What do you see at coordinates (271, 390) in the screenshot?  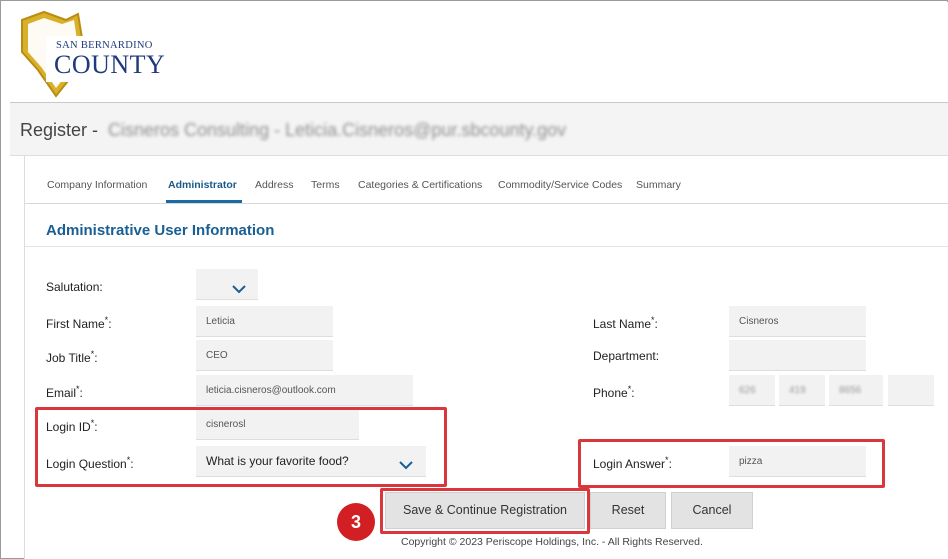 I see `email-value: leticia.cisneros@outlook.com` at bounding box center [271, 390].